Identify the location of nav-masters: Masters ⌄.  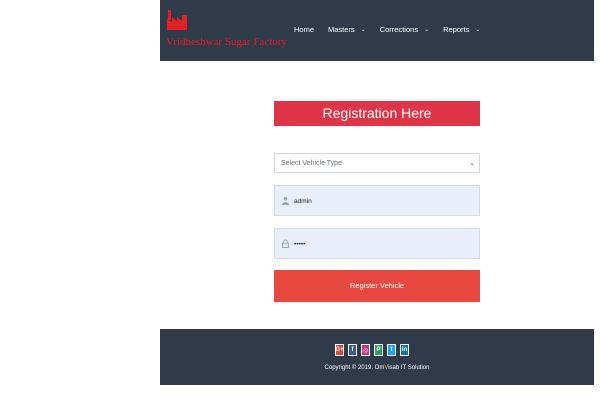
(347, 29).